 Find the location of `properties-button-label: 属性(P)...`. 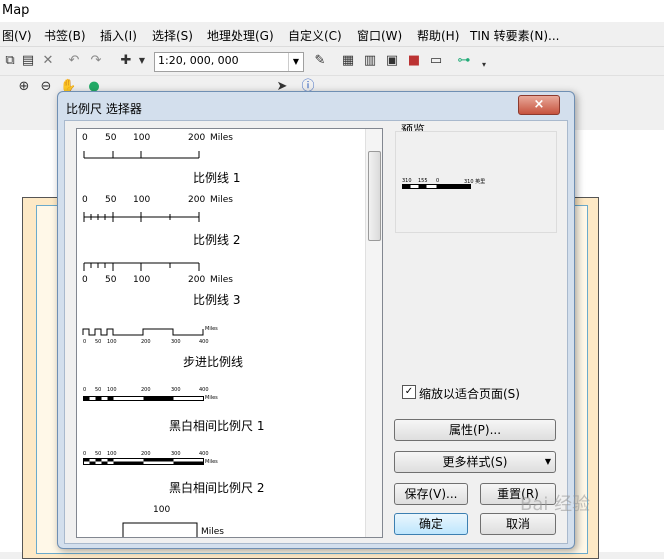

properties-button-label: 属性(P)... is located at coordinates (475, 430).